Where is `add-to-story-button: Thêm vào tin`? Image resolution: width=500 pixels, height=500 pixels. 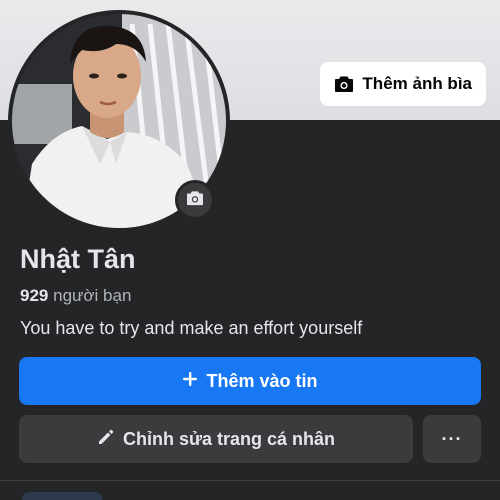 add-to-story-button: Thêm vào tin is located at coordinates (250, 381).